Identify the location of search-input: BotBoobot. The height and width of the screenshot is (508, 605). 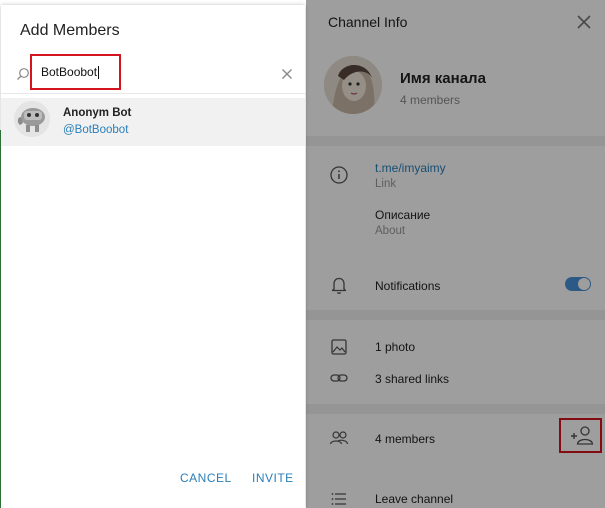
(79, 72).